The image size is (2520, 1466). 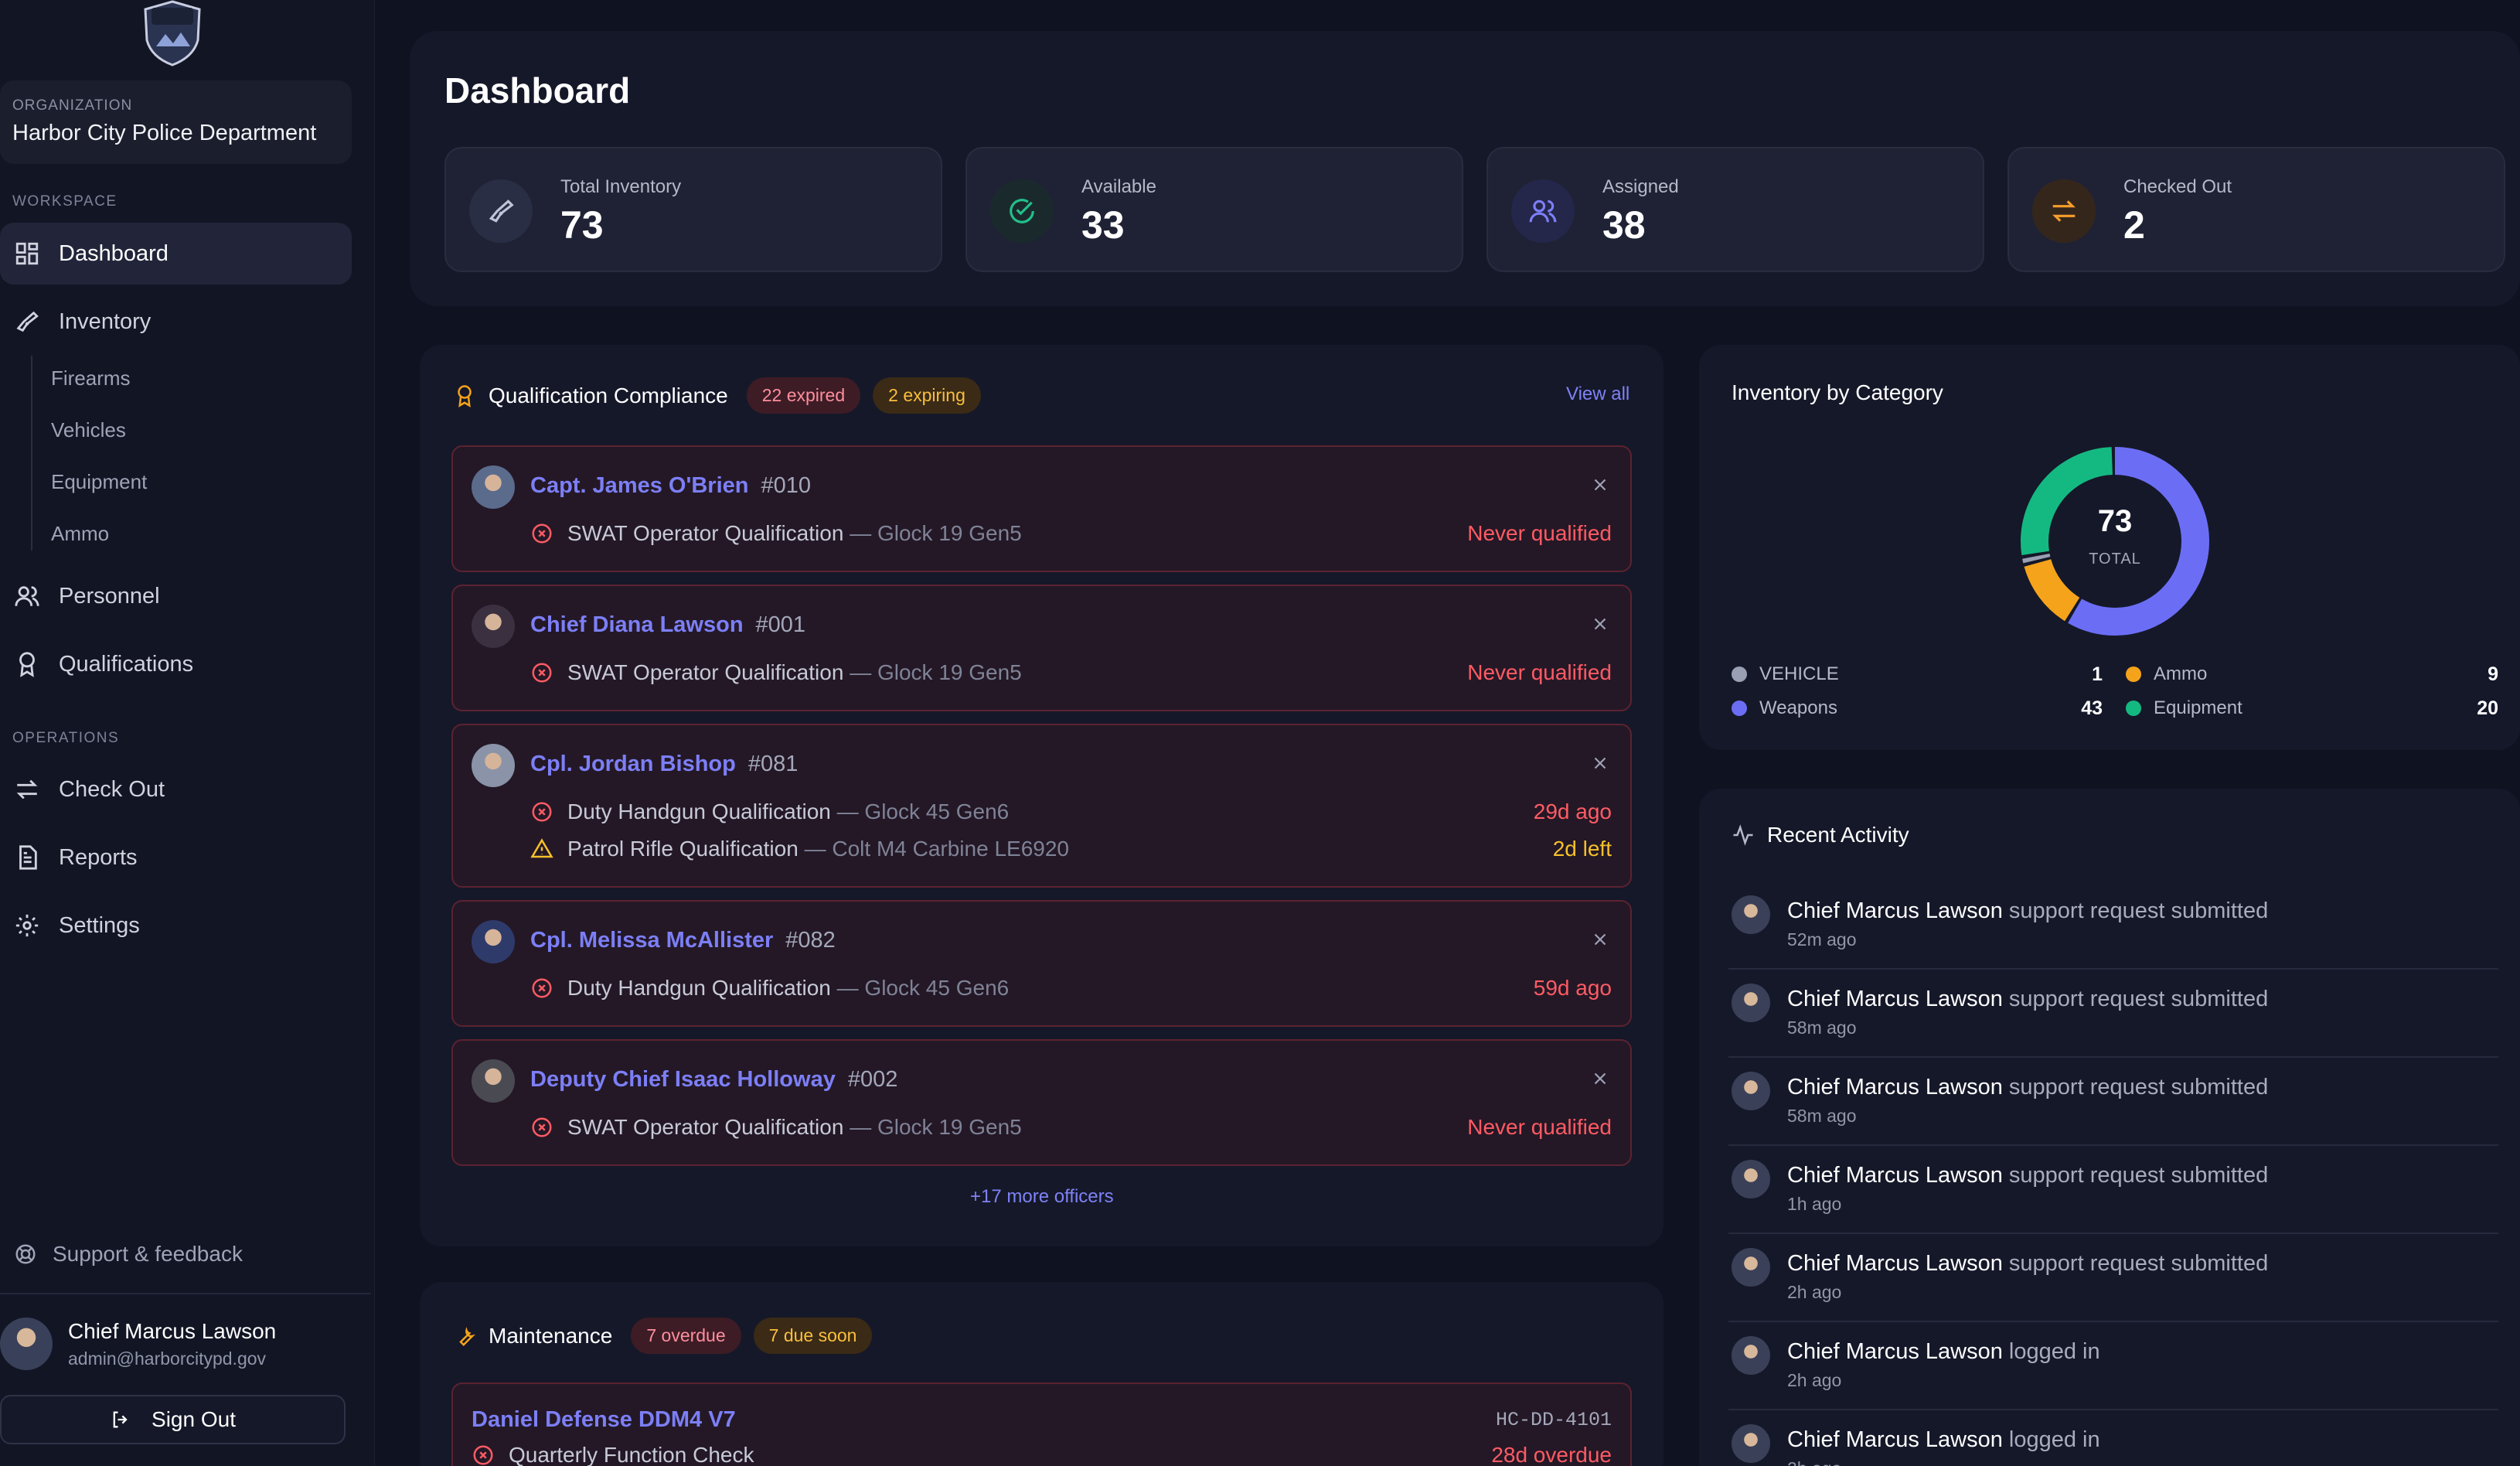 I want to click on stat-label: Total Inventory, so click(x=621, y=187).